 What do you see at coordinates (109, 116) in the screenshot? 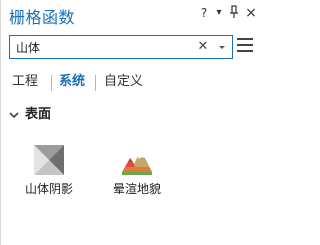
I see `section-header-surface: 表面` at bounding box center [109, 116].